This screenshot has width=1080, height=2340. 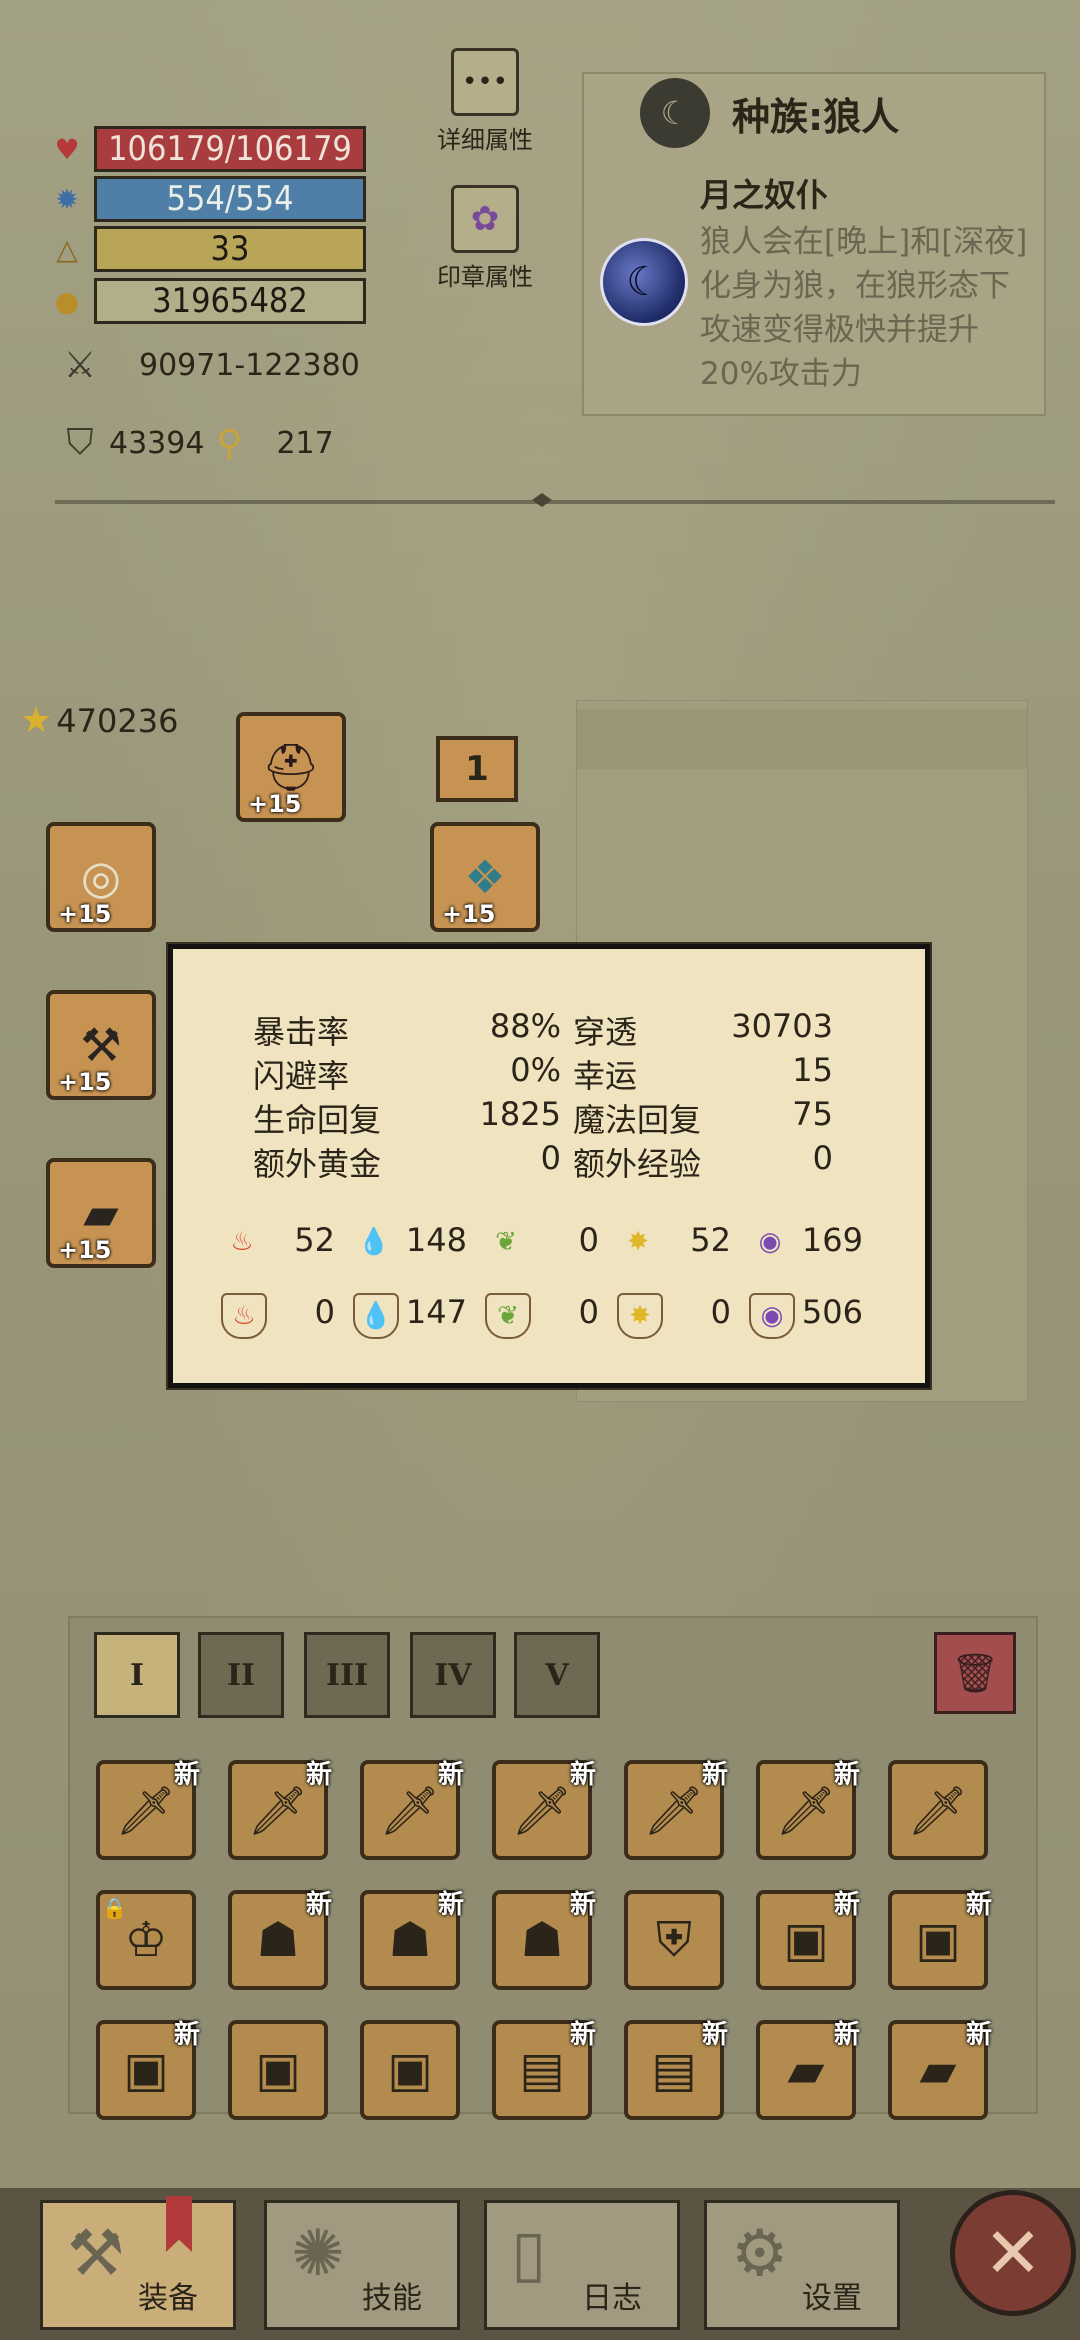 I want to click on axe-icon: ⚒, so click(x=96, y=2254).